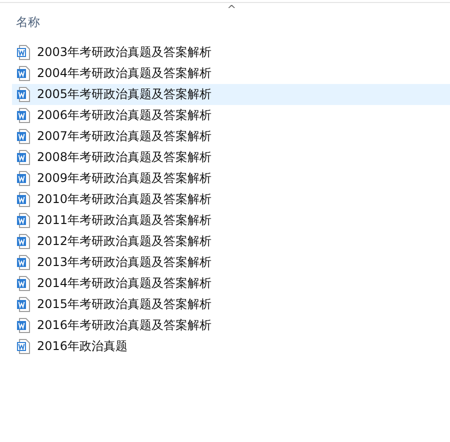 This screenshot has width=450, height=442. Describe the element at coordinates (124, 199) in the screenshot. I see `file-name: 2010年考研政治真题及答案解析` at that location.